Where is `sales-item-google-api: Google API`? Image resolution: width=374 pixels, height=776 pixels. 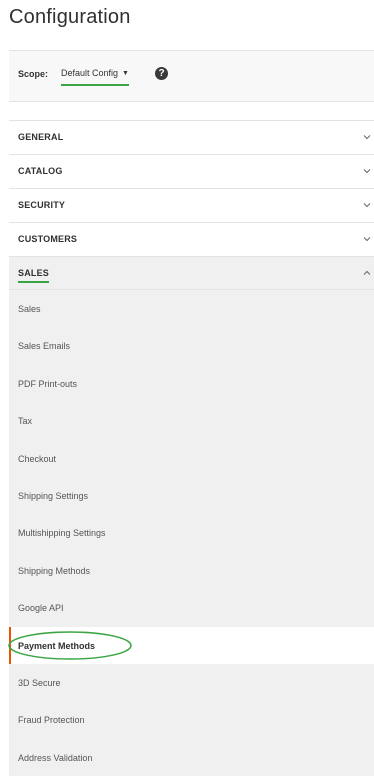
sales-item-google-api: Google API is located at coordinates (191, 607).